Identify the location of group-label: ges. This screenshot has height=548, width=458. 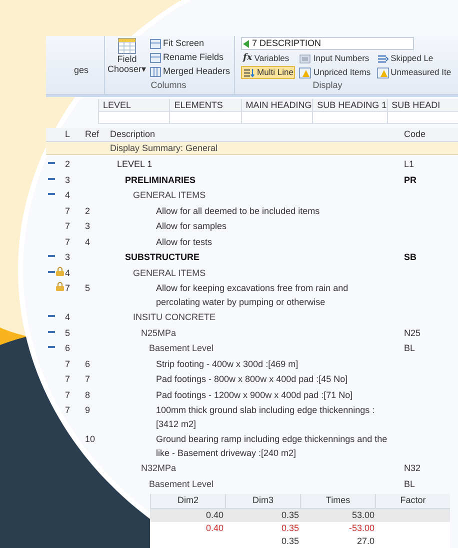
(81, 70).